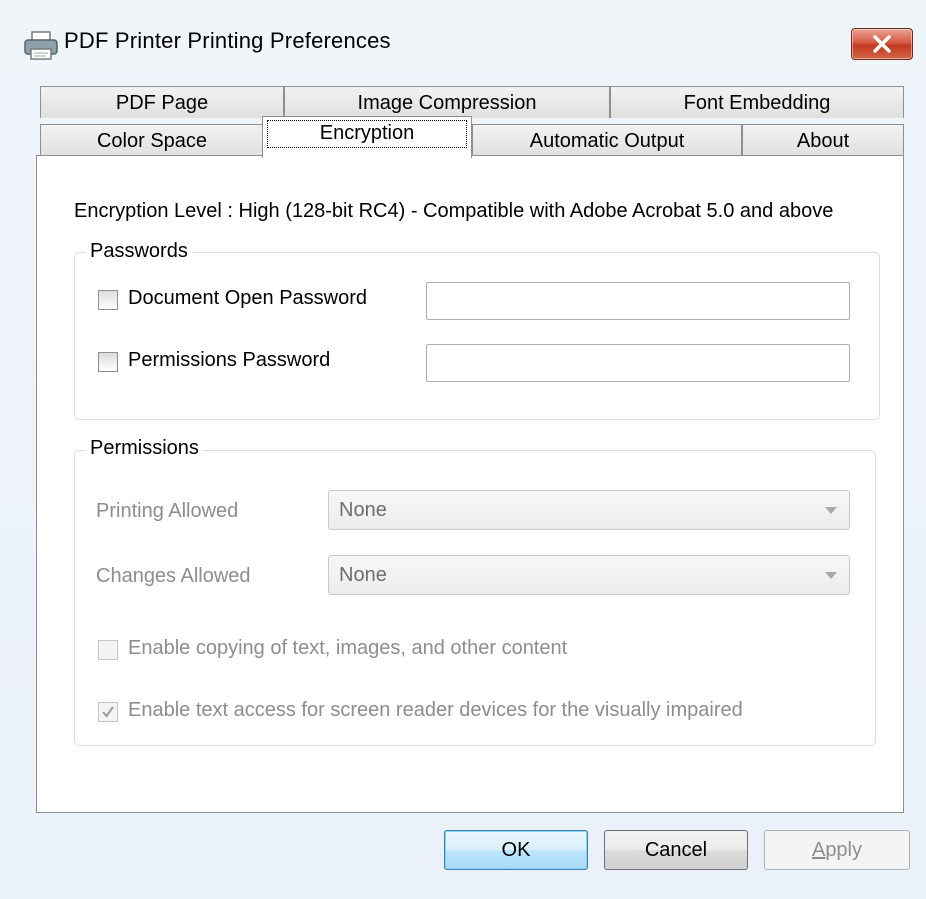  I want to click on document-open-password-input, so click(638, 301).